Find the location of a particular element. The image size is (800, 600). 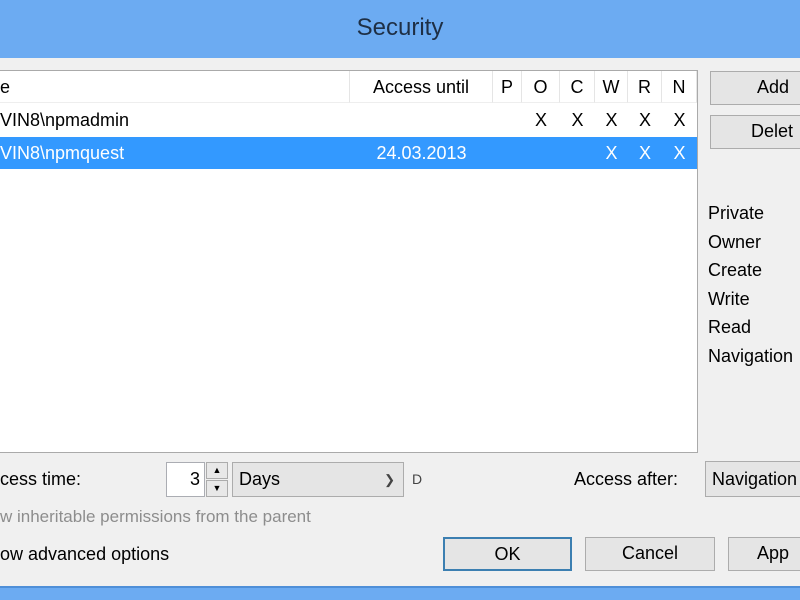

perm-o: X is located at coordinates (540, 120).